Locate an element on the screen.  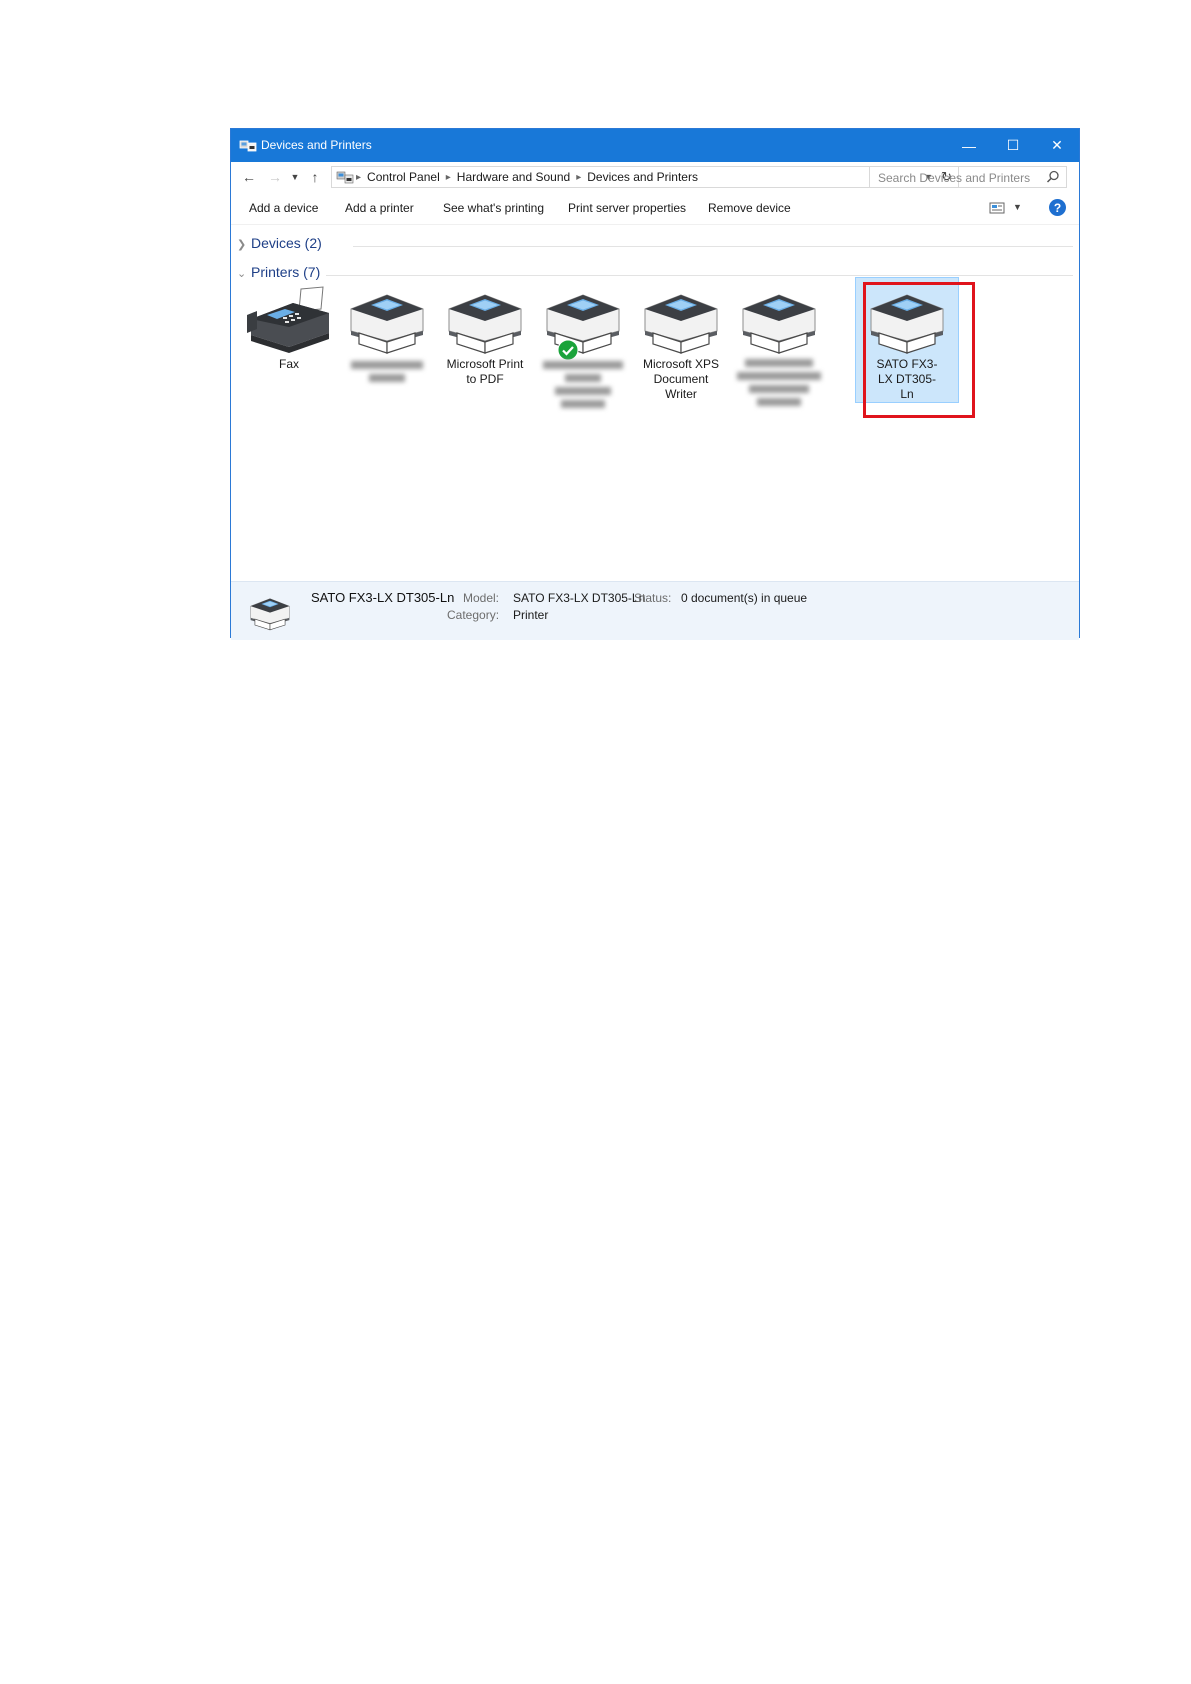
add-device-button: Add a device is located at coordinates (283, 208).